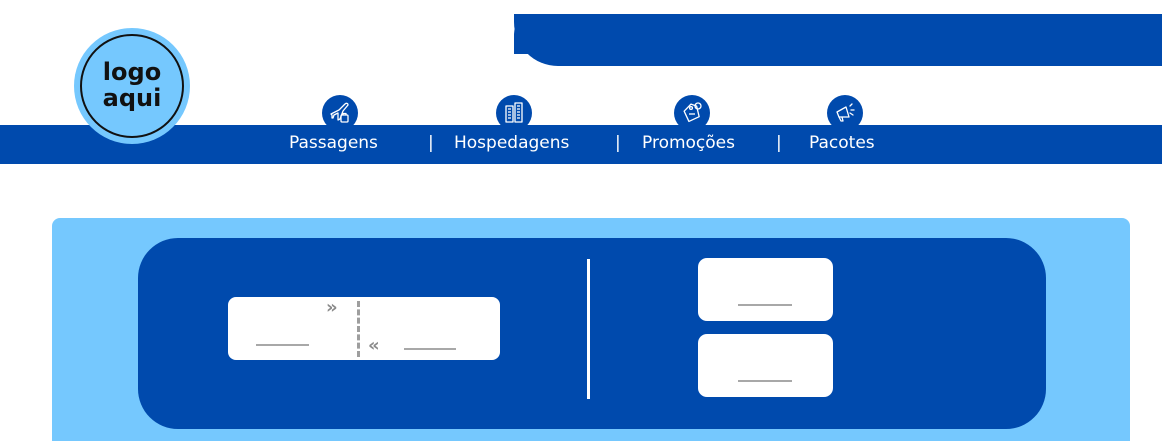  I want to click on return-date-placeholder, so click(765, 381).